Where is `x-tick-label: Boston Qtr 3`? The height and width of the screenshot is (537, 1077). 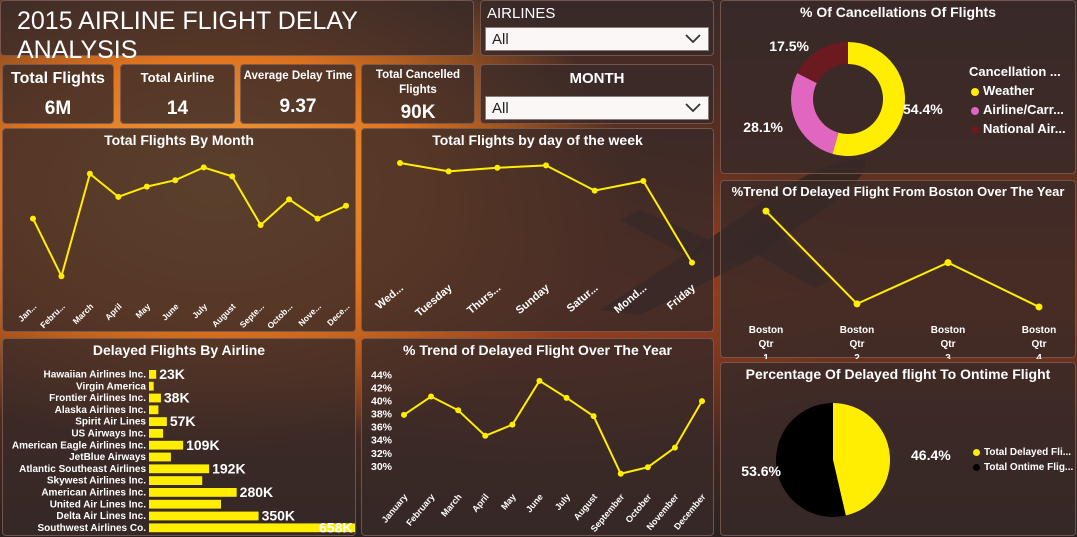
x-tick-label: Boston Qtr 3 is located at coordinates (948, 342).